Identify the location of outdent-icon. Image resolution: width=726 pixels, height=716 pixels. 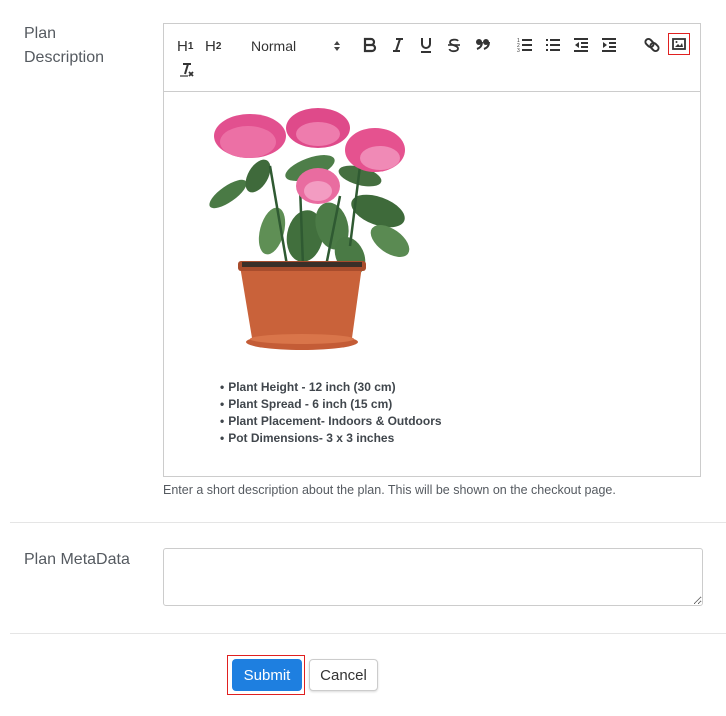
(581, 45).